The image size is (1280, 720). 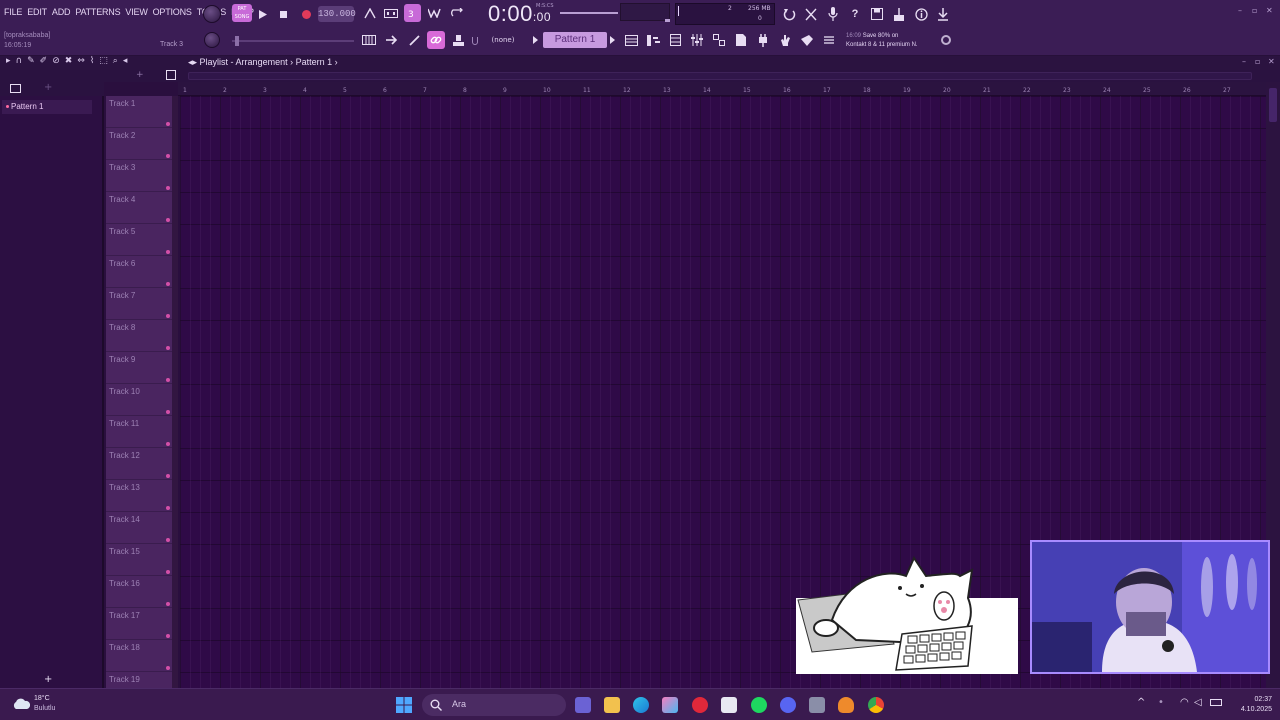 I want to click on store-app-icon, so click(x=729, y=705).